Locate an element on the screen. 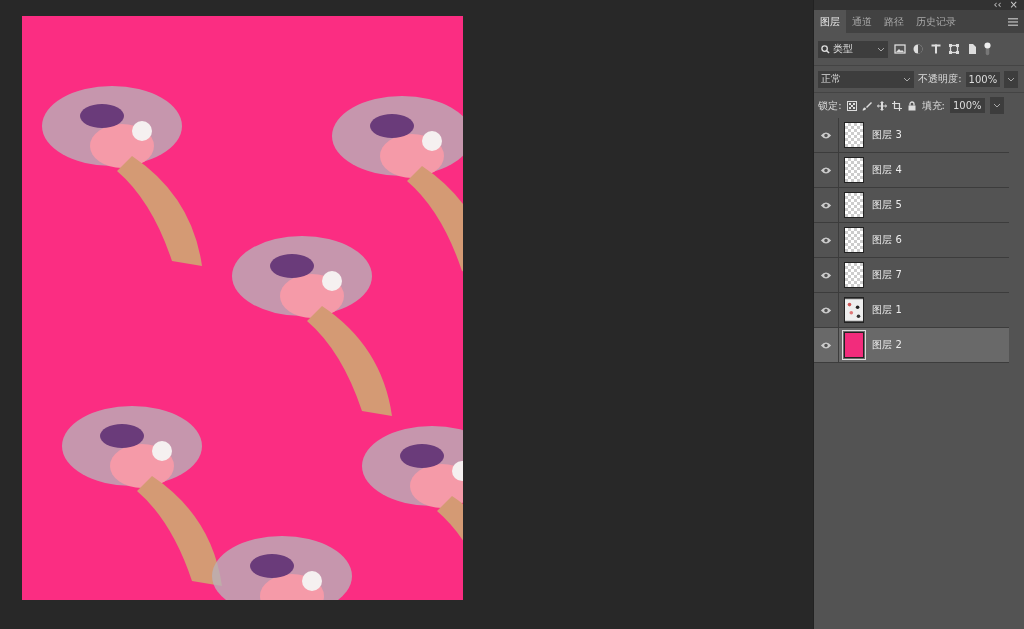 This screenshot has height=629, width=1024. layer-row: 图层 6 is located at coordinates (911, 240).